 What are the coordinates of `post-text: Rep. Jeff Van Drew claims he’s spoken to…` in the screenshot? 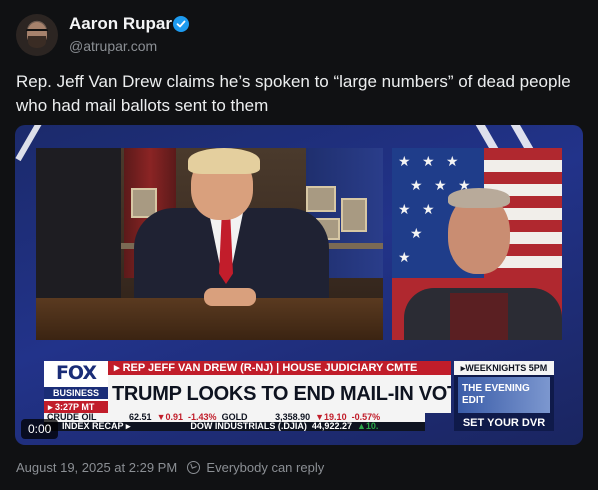 It's located at (293, 93).